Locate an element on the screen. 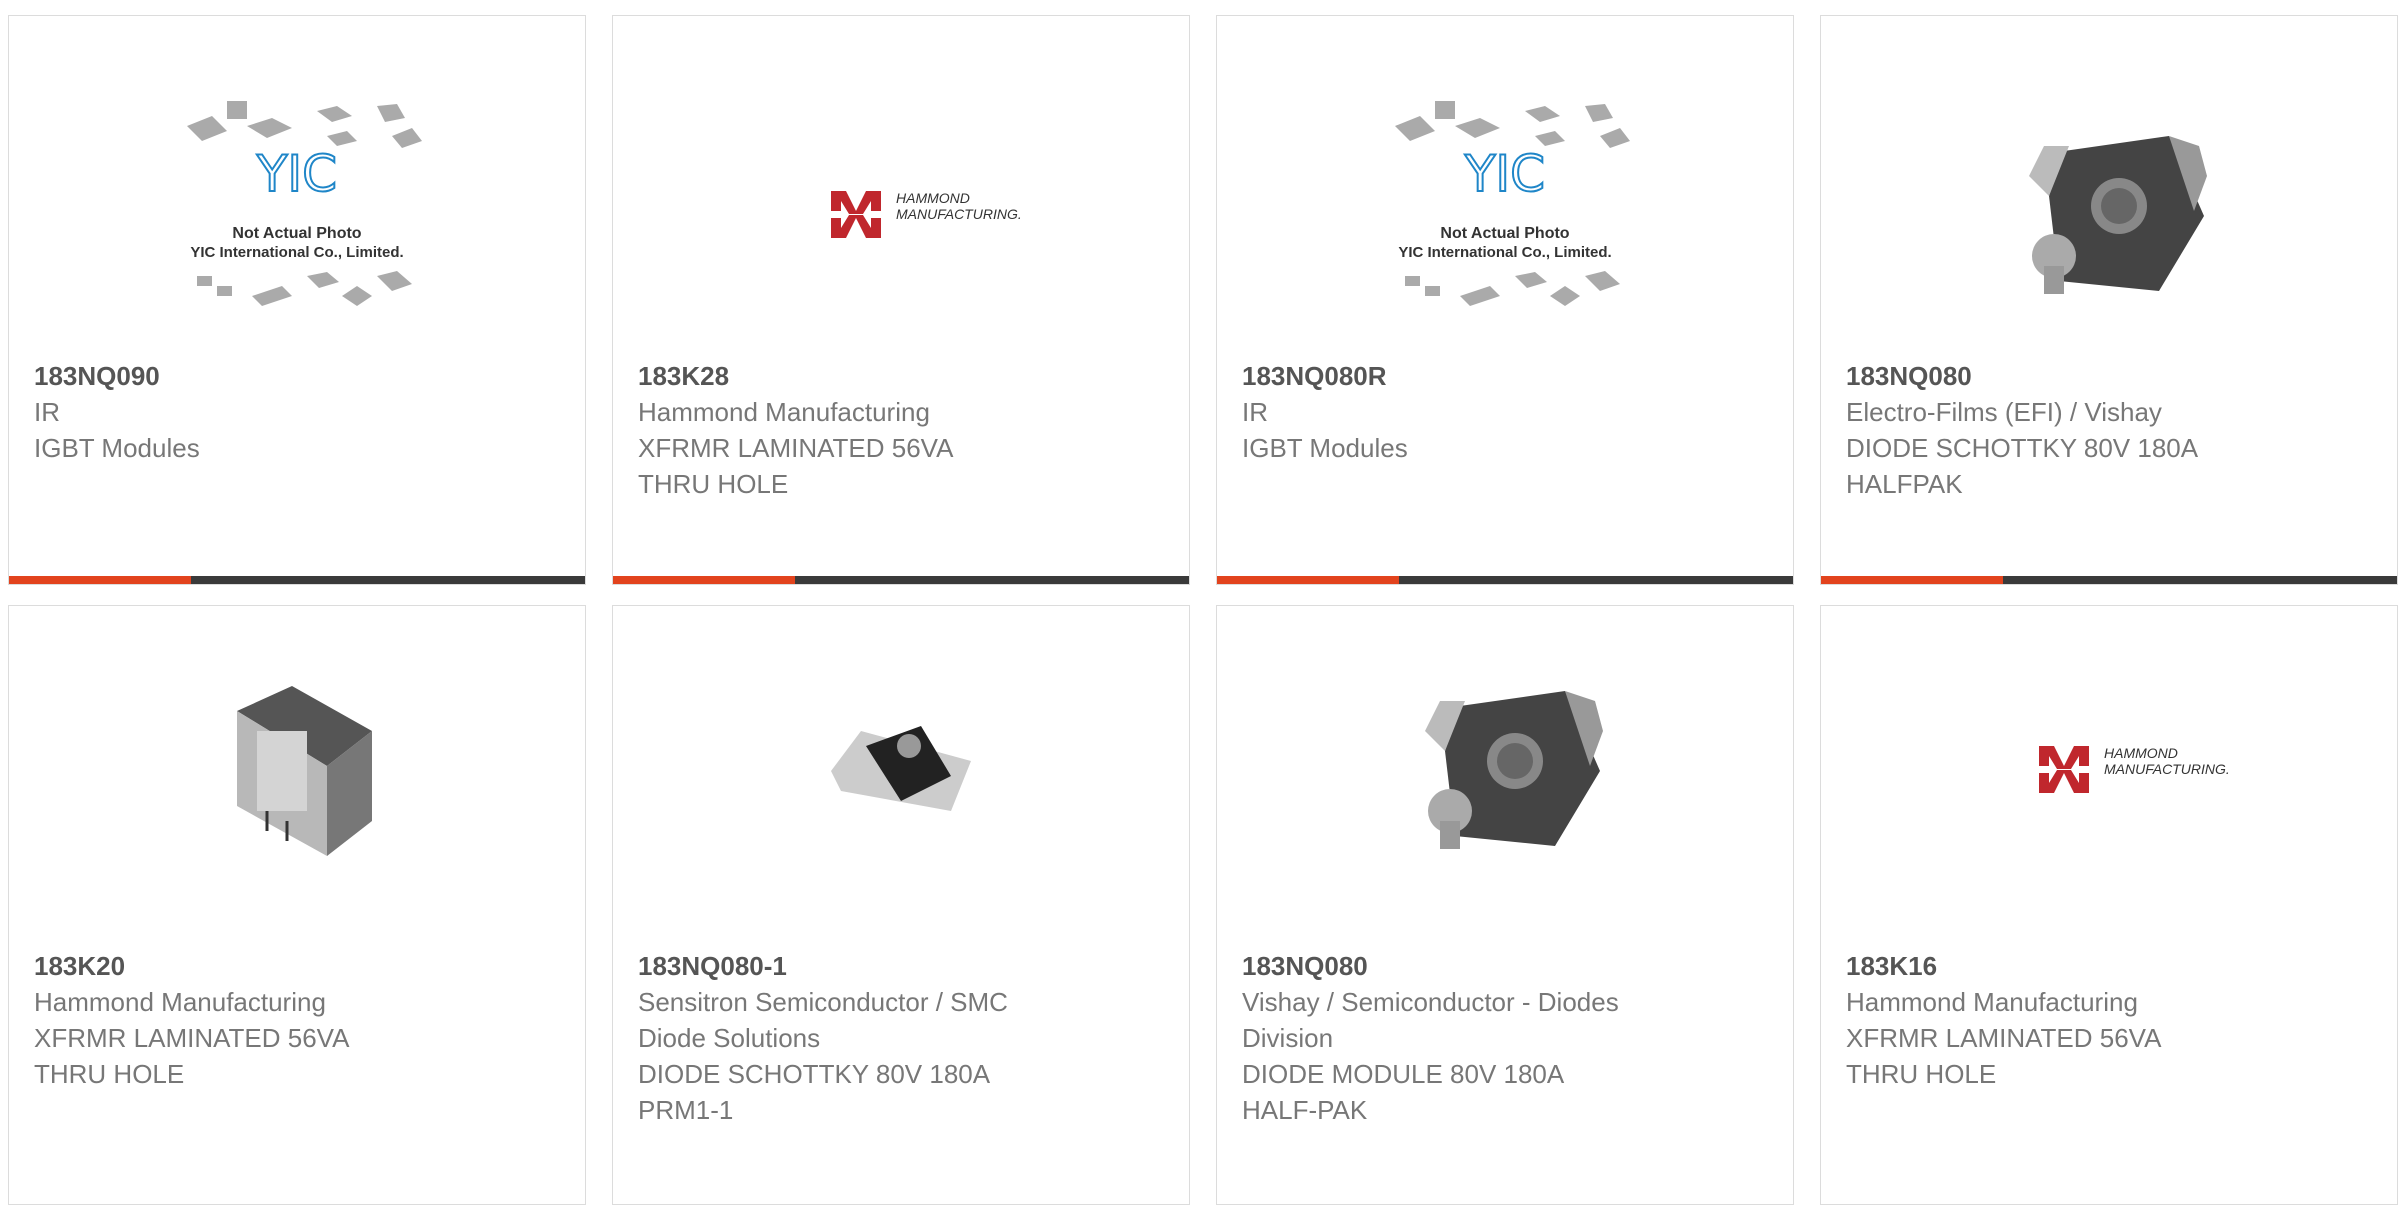  product-info: 183NQ080R IR IGBT Modules is located at coordinates (1505, 412).